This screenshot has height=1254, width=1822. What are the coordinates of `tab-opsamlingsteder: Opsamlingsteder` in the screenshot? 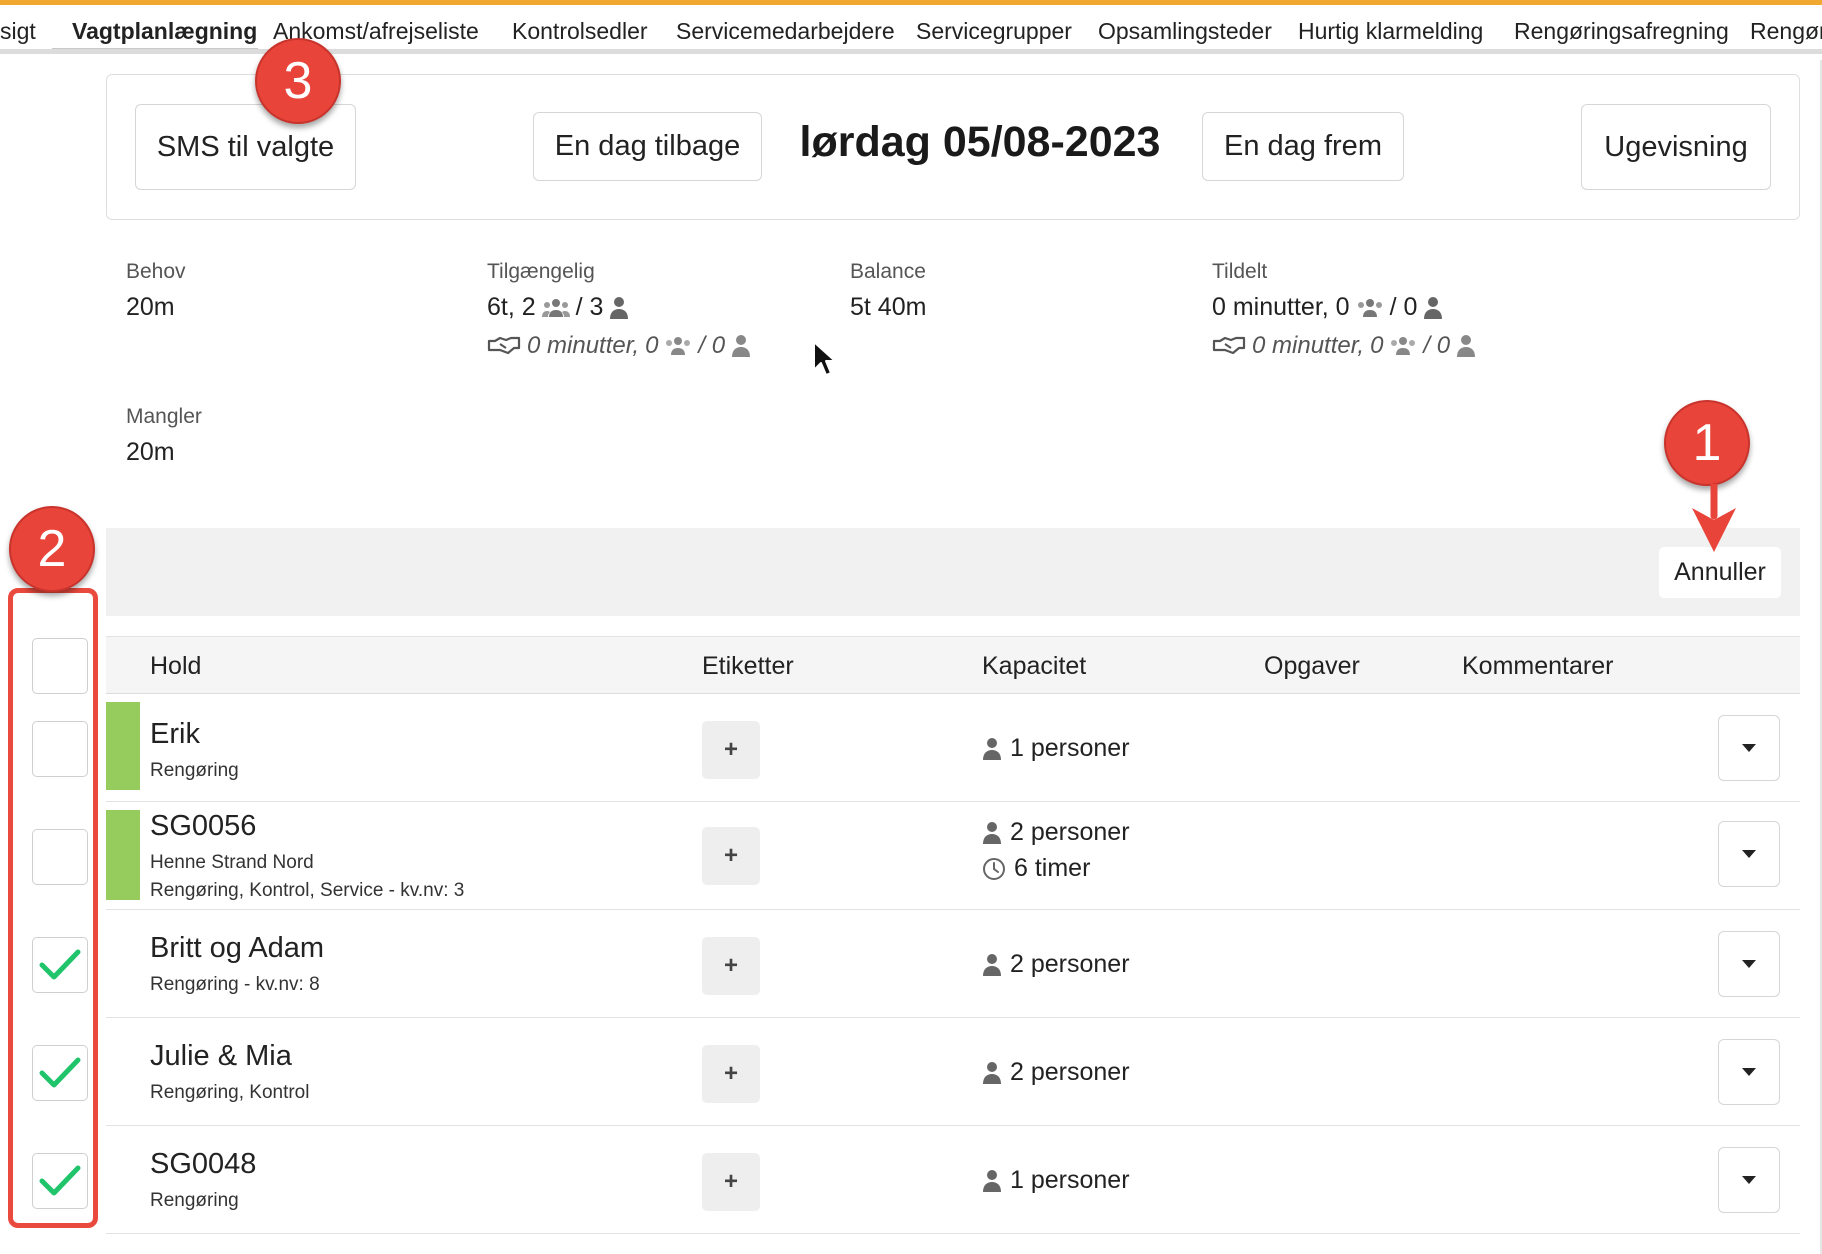 It's located at (1185, 31).